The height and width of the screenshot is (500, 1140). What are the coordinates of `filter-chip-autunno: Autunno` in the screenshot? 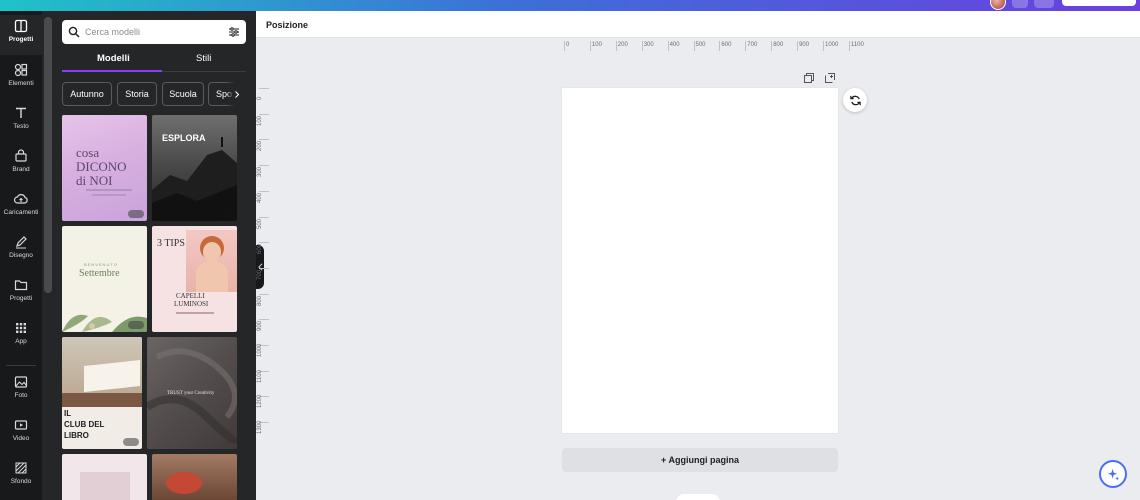 It's located at (87, 94).